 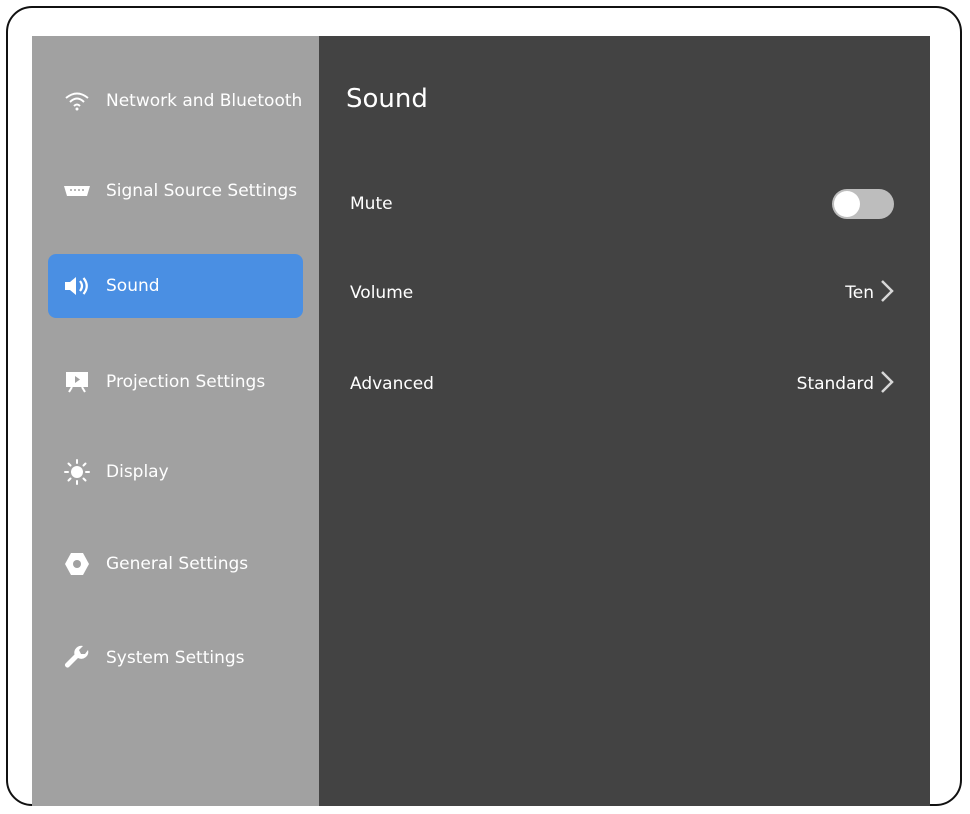 What do you see at coordinates (622, 293) in the screenshot?
I see `volume-row: Volume Ten` at bounding box center [622, 293].